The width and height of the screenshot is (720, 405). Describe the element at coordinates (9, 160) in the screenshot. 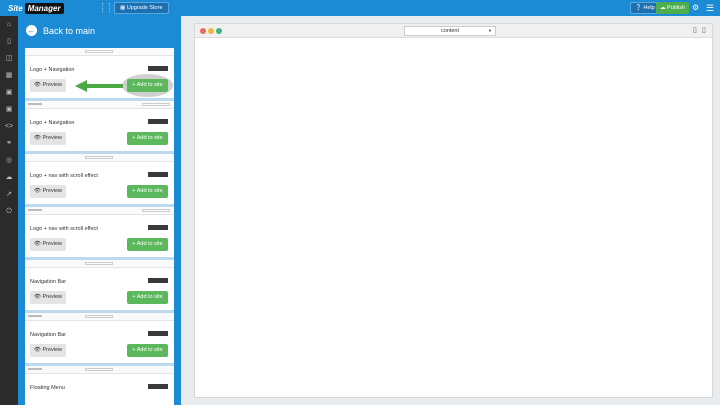

I see `globe-icon: ◎` at that location.